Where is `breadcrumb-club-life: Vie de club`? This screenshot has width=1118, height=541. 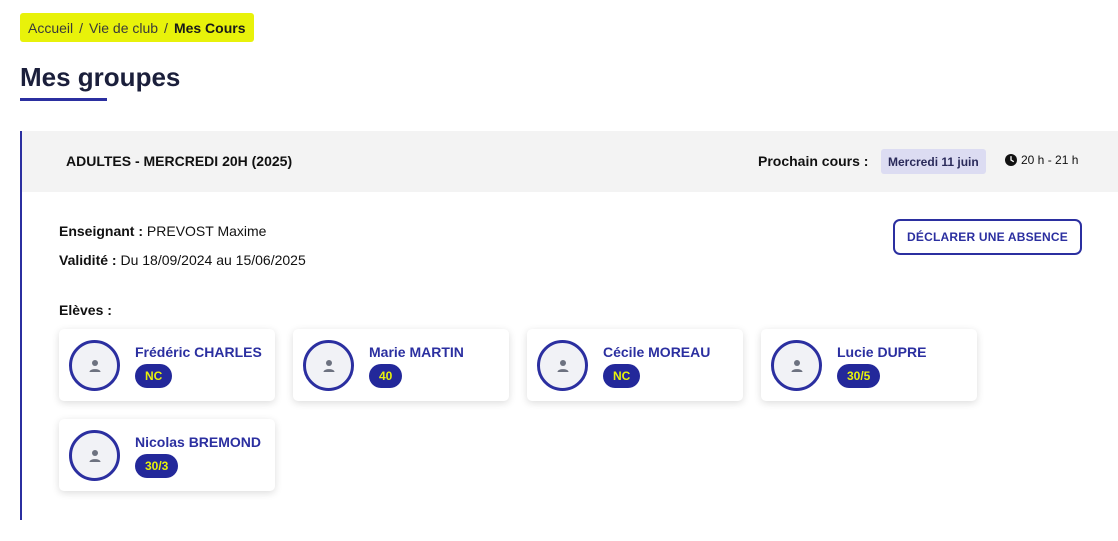 breadcrumb-club-life: Vie de club is located at coordinates (123, 28).